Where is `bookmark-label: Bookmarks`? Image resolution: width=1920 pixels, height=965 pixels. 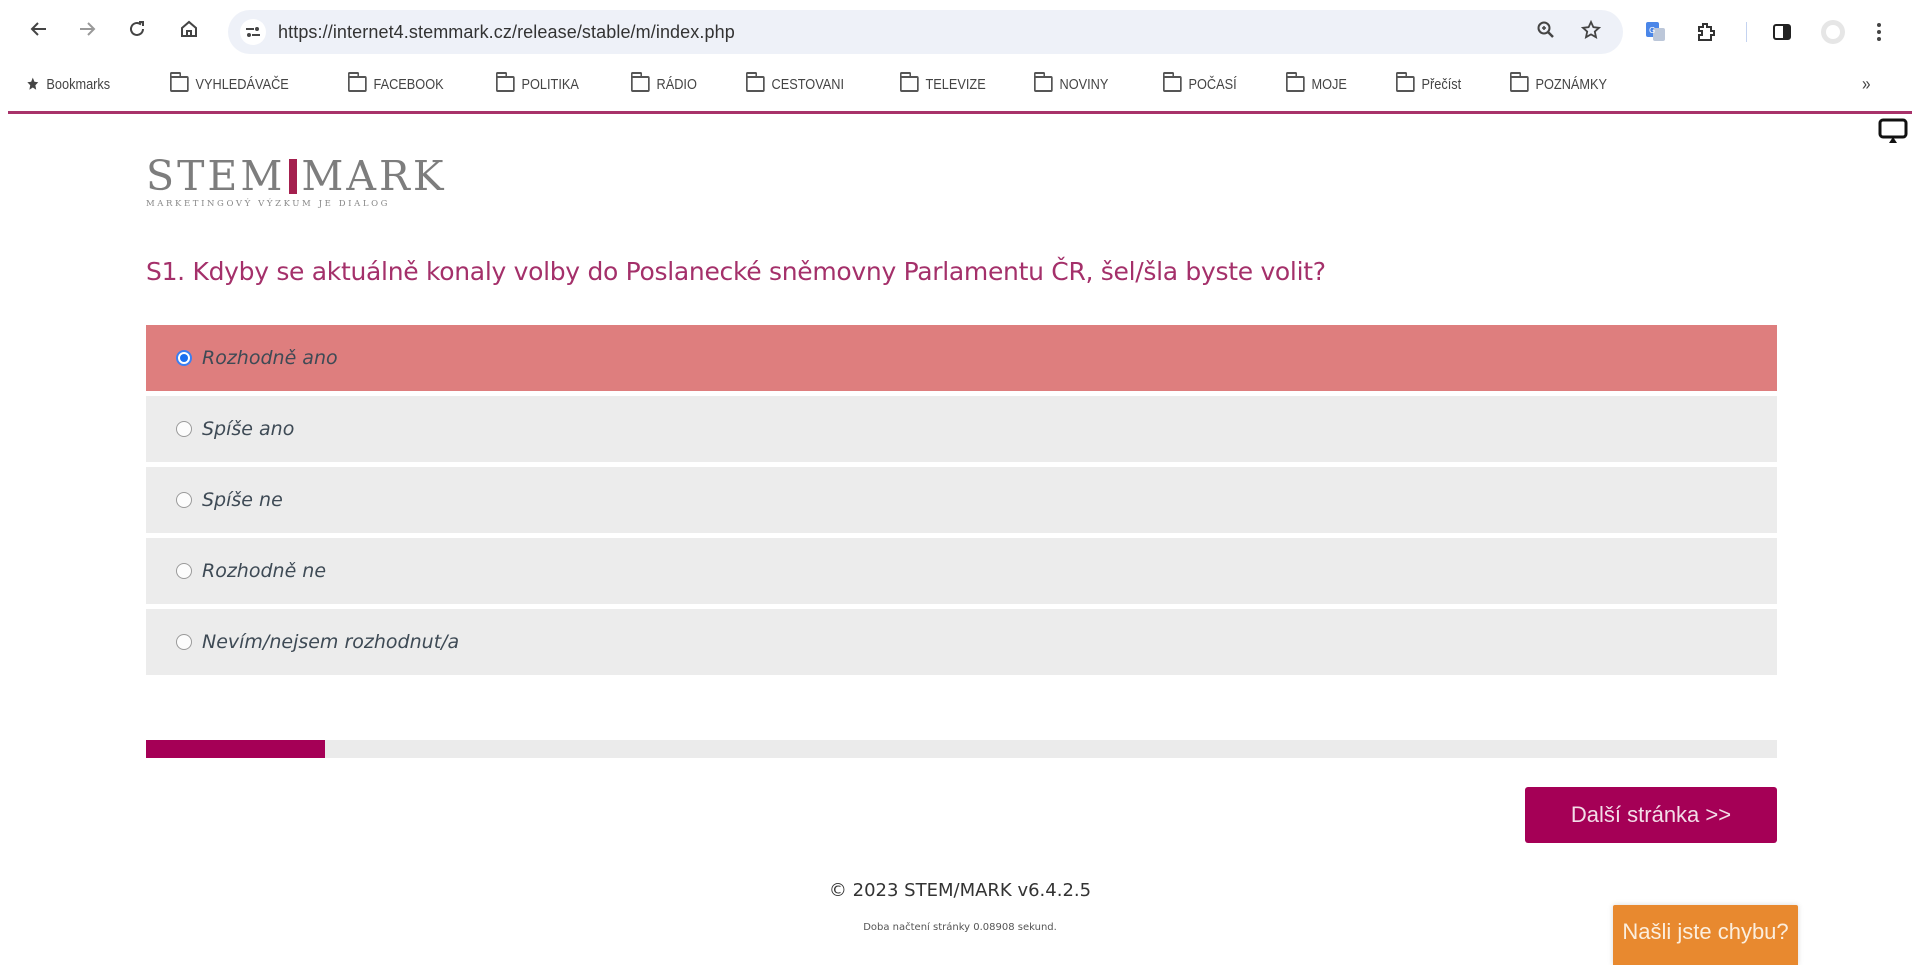 bookmark-label: Bookmarks is located at coordinates (78, 84).